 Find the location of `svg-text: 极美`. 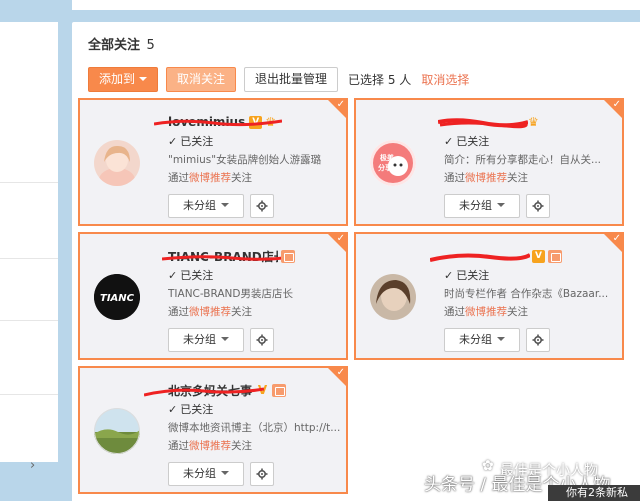

svg-text: 极美 is located at coordinates (387, 157).